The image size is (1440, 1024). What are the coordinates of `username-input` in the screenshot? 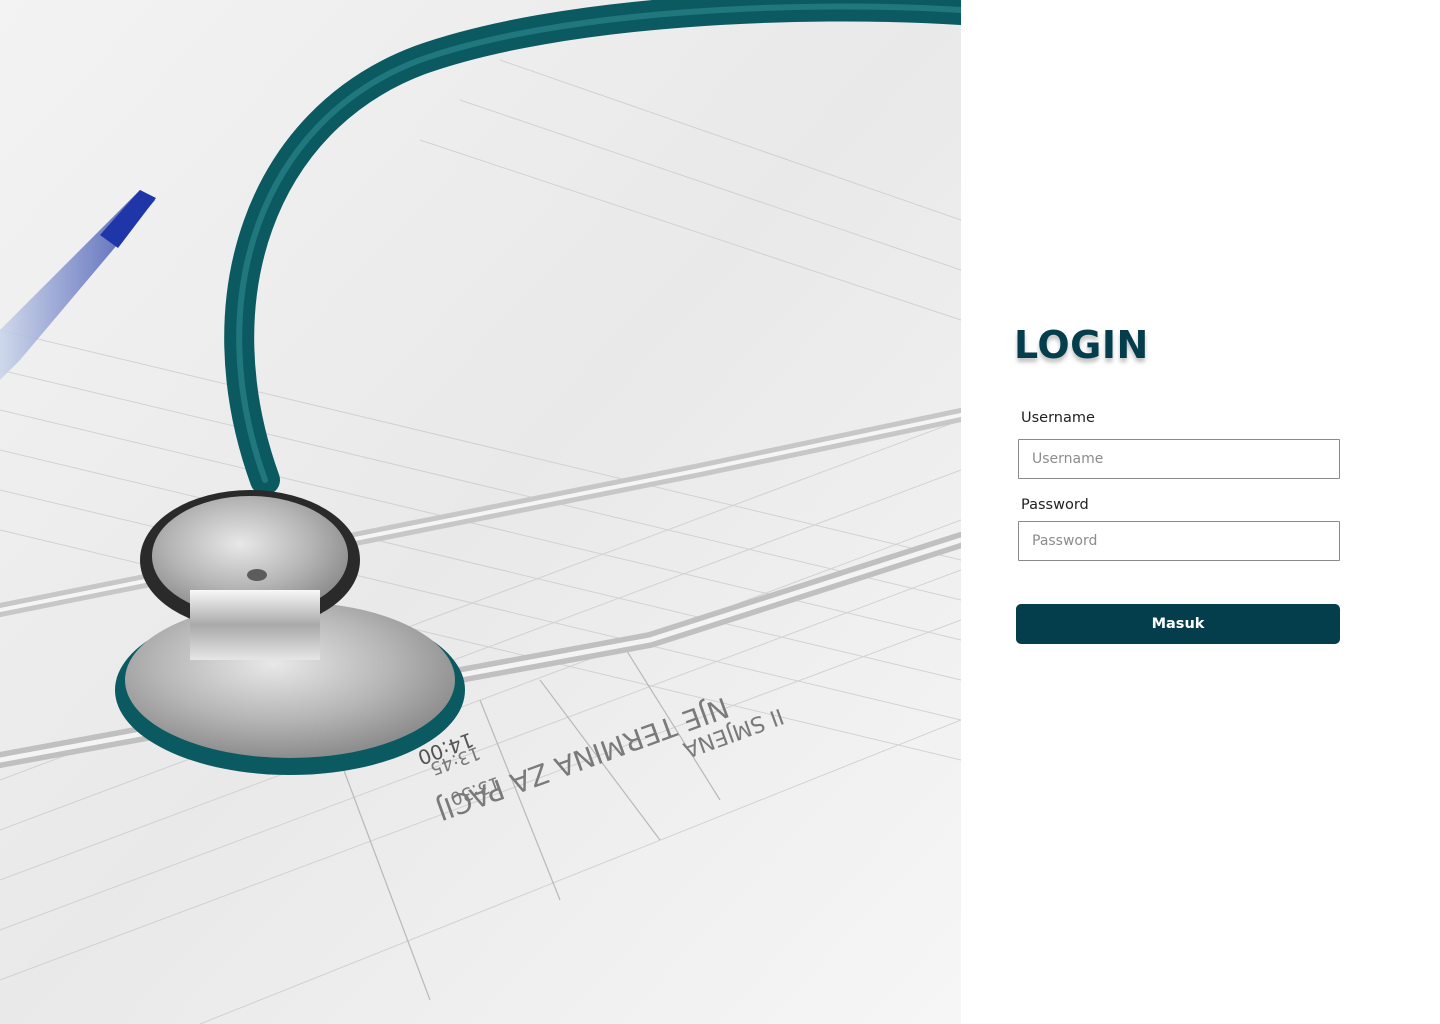 It's located at (1179, 459).